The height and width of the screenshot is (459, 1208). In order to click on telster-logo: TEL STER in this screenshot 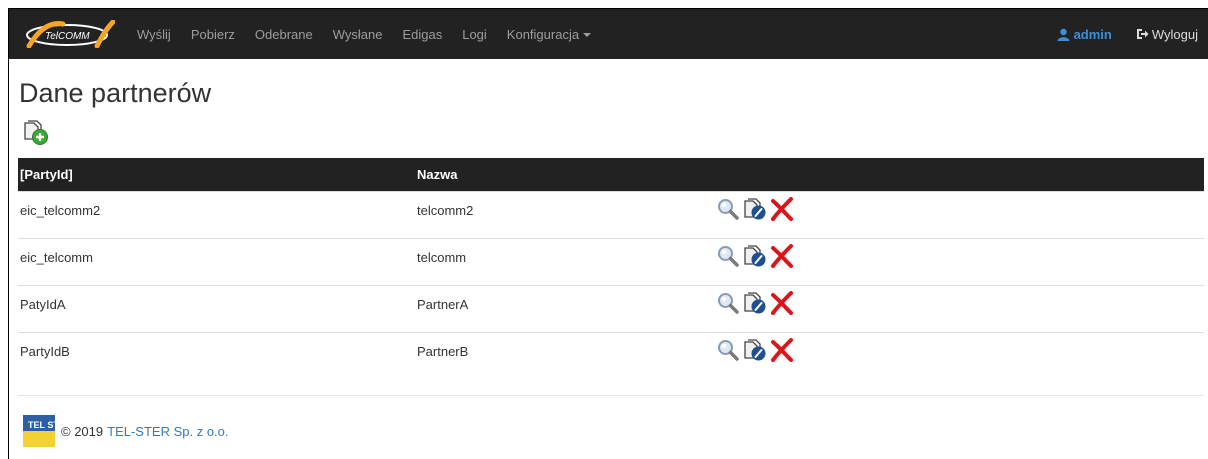, I will do `click(39, 431)`.